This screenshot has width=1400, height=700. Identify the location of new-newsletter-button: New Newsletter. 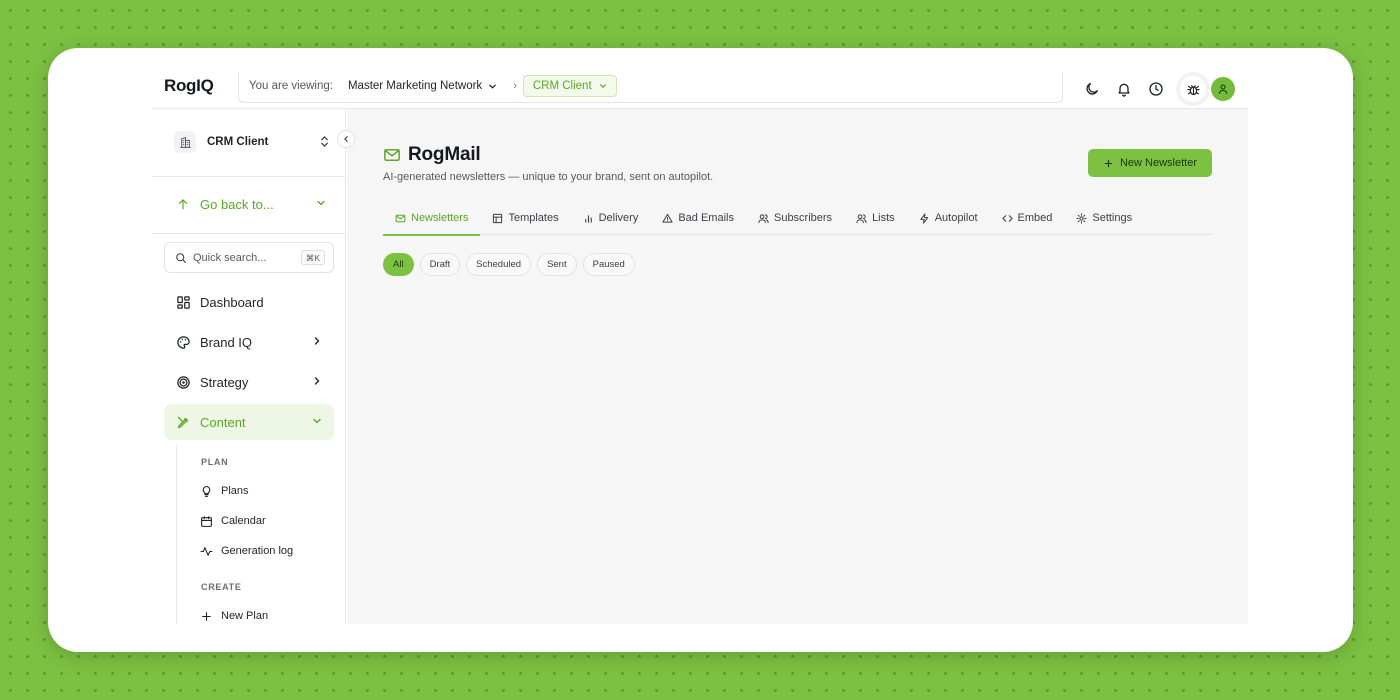
(1150, 163).